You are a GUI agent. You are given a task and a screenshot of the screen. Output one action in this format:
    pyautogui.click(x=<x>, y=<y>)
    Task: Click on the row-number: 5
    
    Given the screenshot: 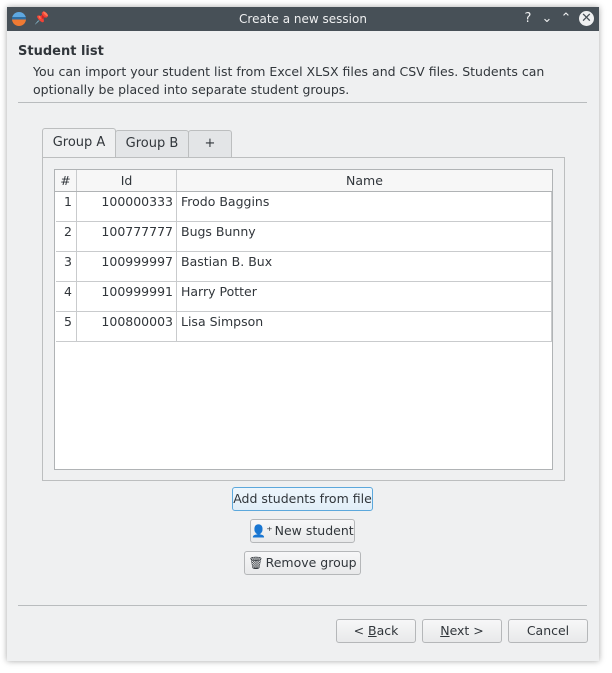 What is the action you would take?
    pyautogui.click(x=66, y=326)
    